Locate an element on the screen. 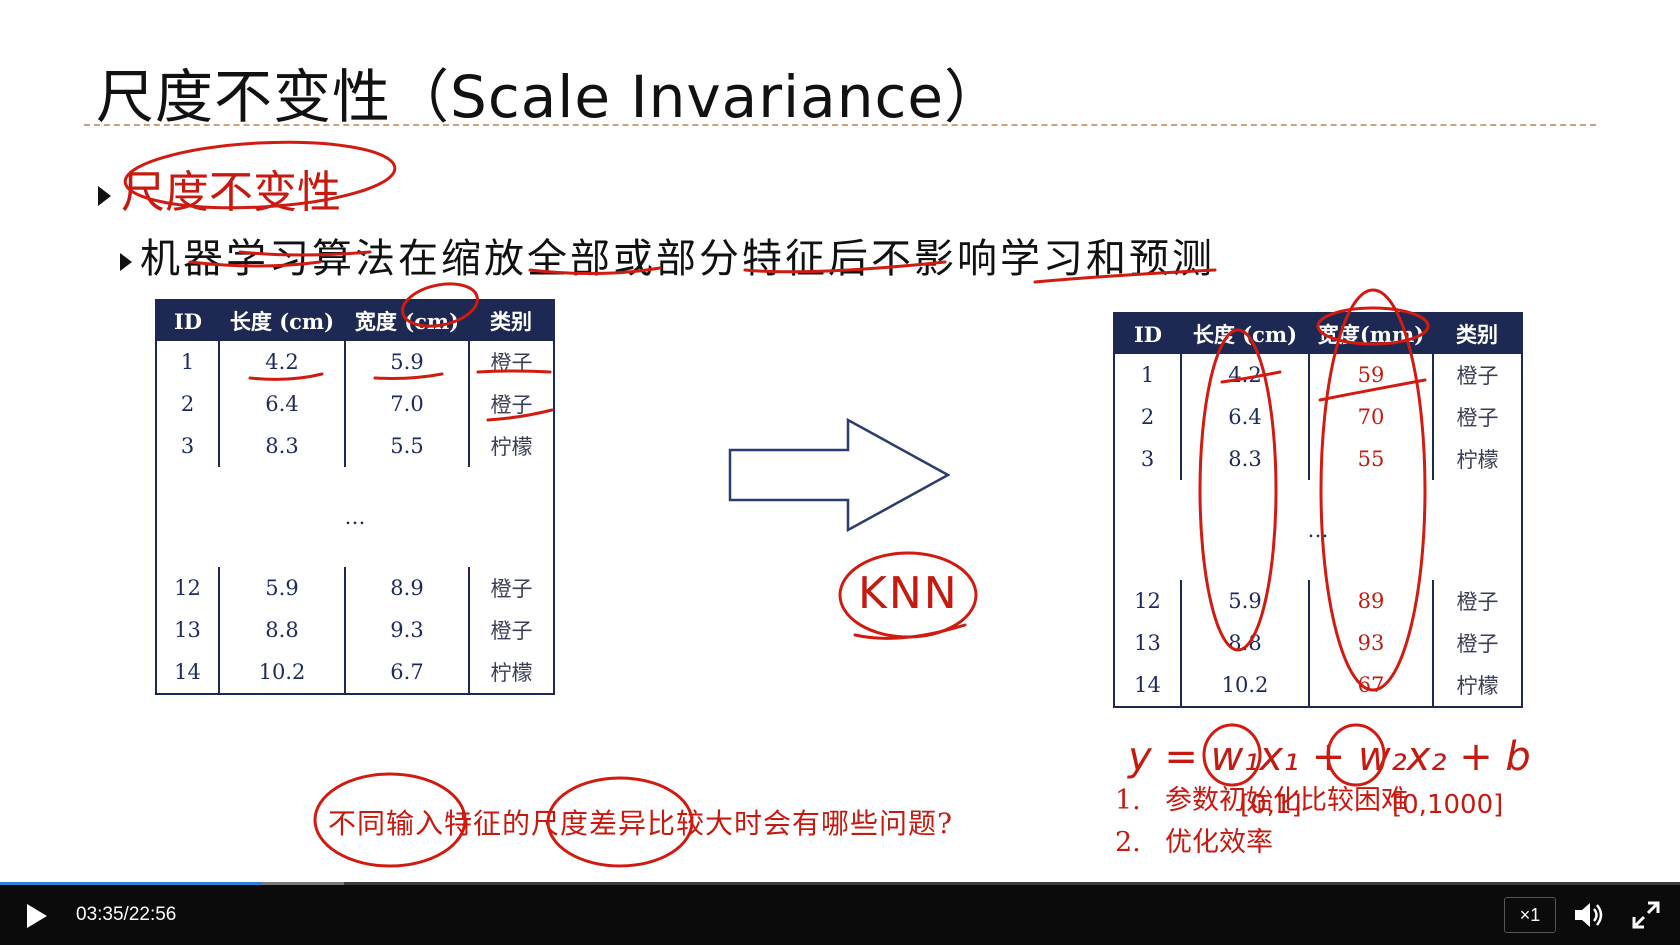 The height and width of the screenshot is (945, 1680). slide-title: 尺度不变性（Scale Invariance） is located at coordinates (550, 97).